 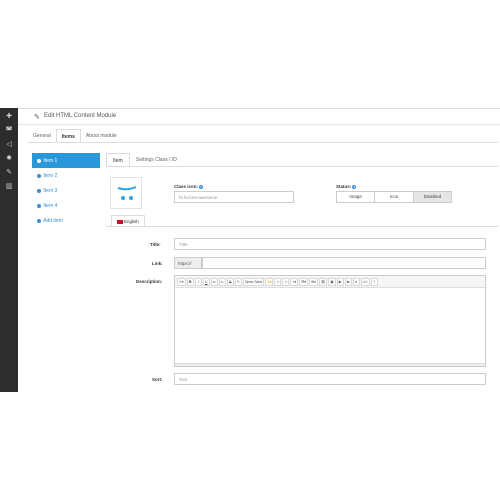 I want to click on hr-button: ⇆, so click(x=348, y=281).